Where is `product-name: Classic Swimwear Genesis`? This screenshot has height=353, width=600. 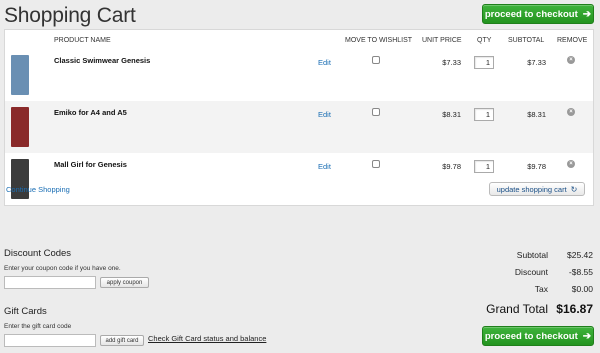 product-name: Classic Swimwear Genesis is located at coordinates (102, 60).